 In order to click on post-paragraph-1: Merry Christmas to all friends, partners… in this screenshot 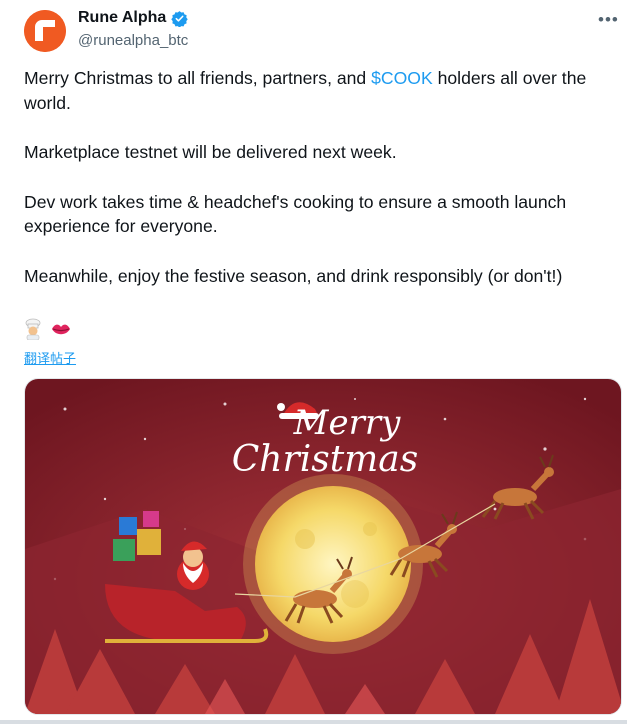, I will do `click(305, 90)`.